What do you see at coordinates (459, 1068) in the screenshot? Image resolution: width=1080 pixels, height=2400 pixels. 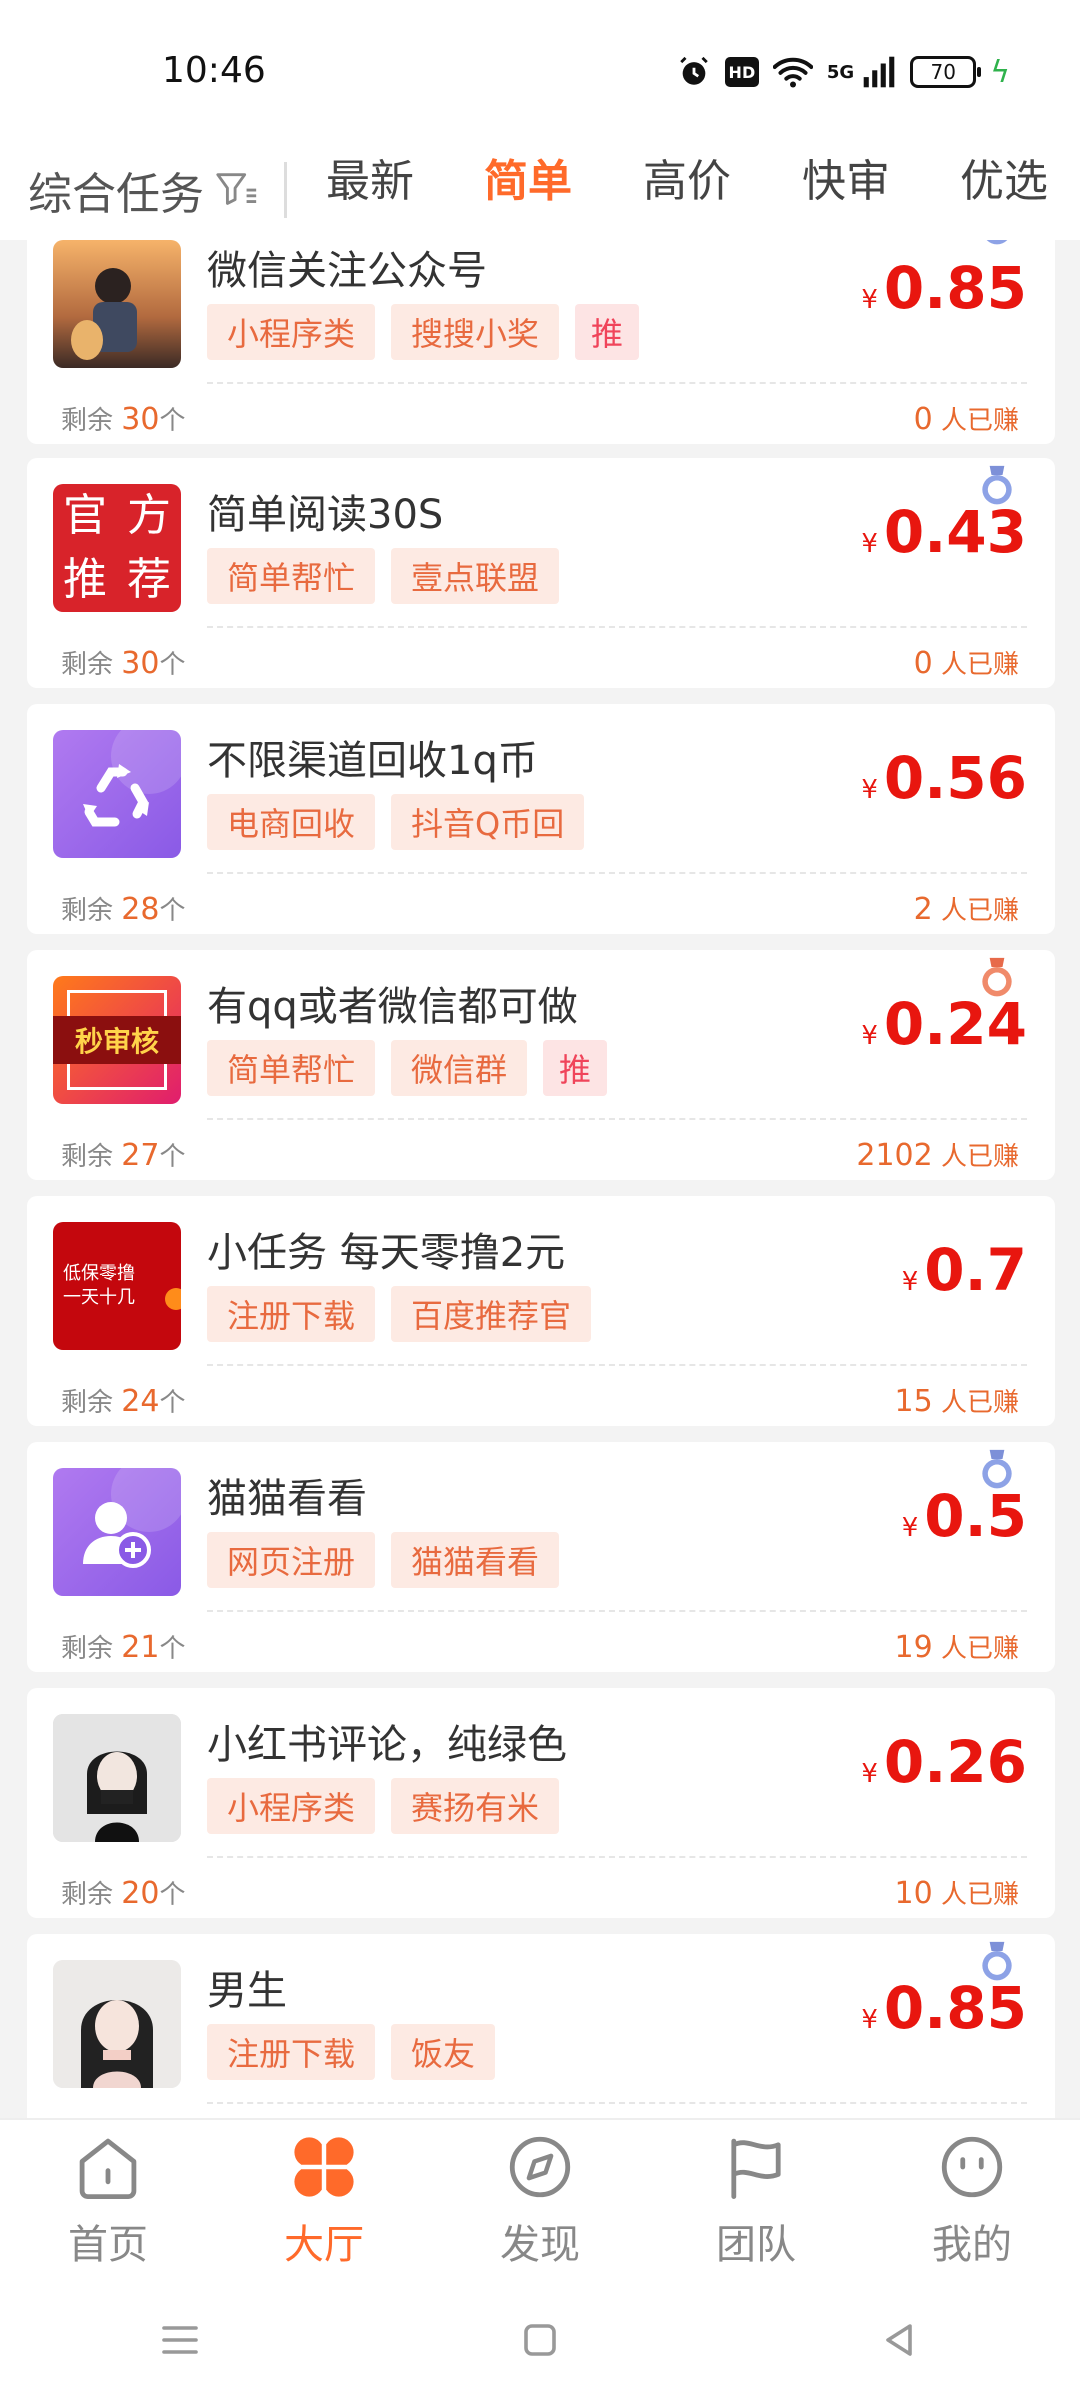 I see `task-tag: 微信群` at bounding box center [459, 1068].